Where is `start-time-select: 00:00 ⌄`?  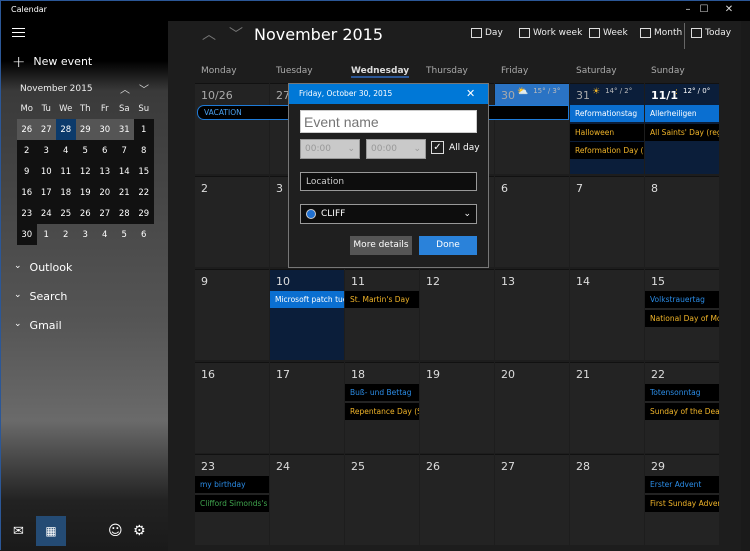
start-time-select: 00:00 ⌄ is located at coordinates (330, 149).